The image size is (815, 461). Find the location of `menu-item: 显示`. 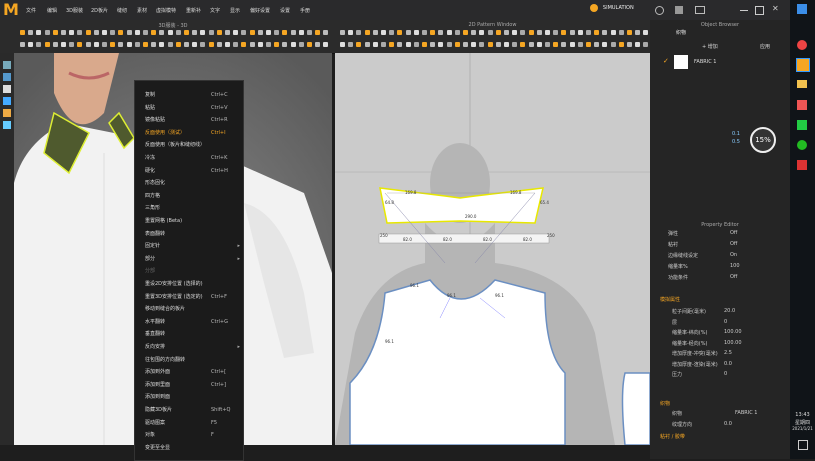

menu-item: 显示 is located at coordinates (235, 10).